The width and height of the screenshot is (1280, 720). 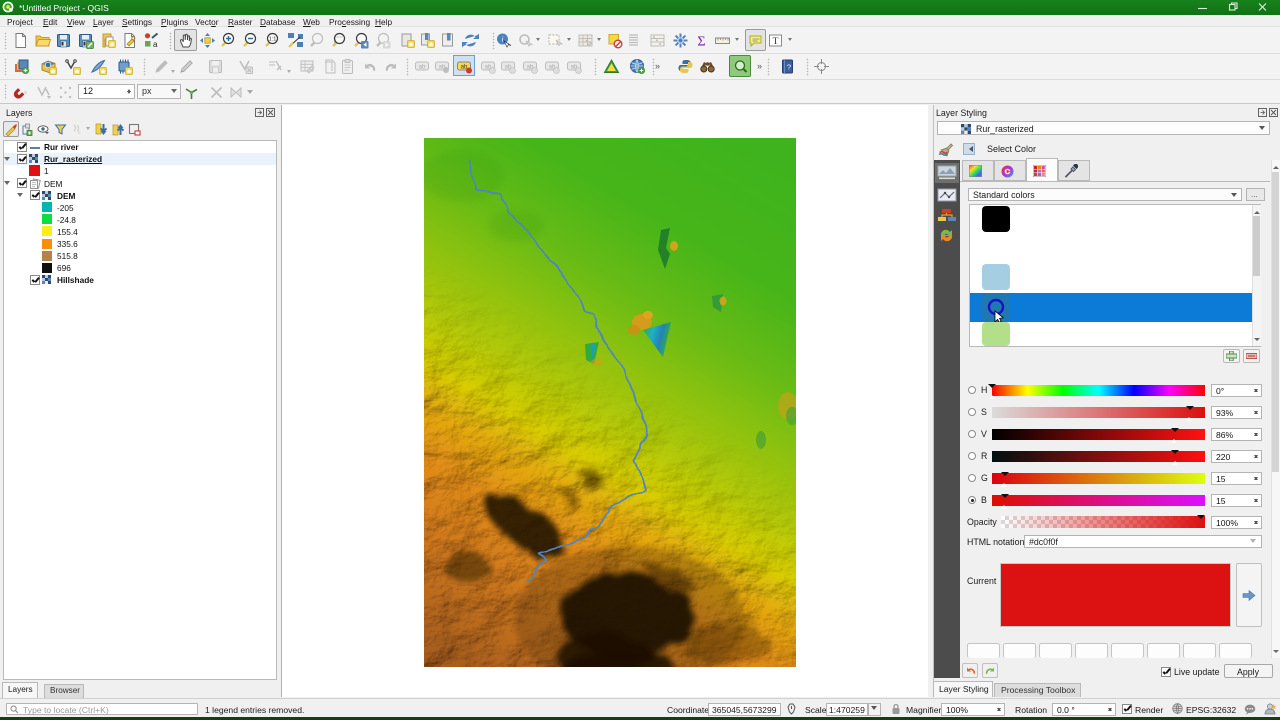 I want to click on svg-text: i, so click(x=502, y=38).